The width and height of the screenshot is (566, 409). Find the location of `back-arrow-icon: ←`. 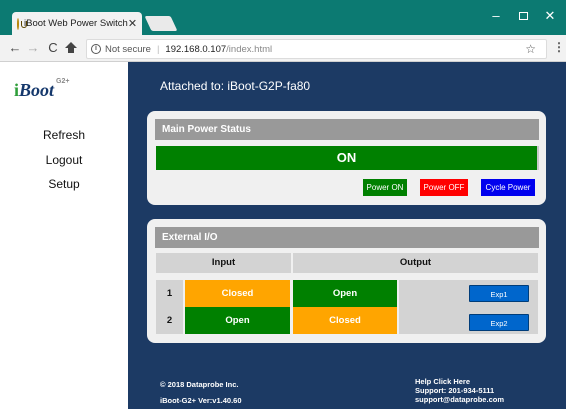

back-arrow-icon: ← is located at coordinates (15, 47).